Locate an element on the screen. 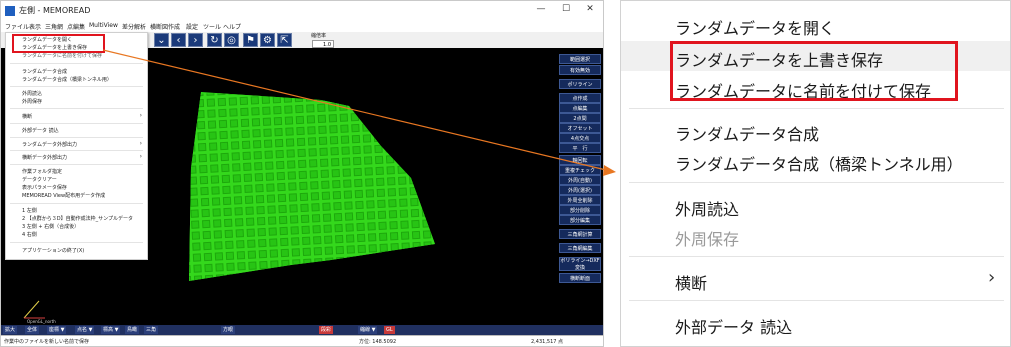 This screenshot has height=347, width=1011. zoom-item-cross-section: 横断 is located at coordinates (691, 282).